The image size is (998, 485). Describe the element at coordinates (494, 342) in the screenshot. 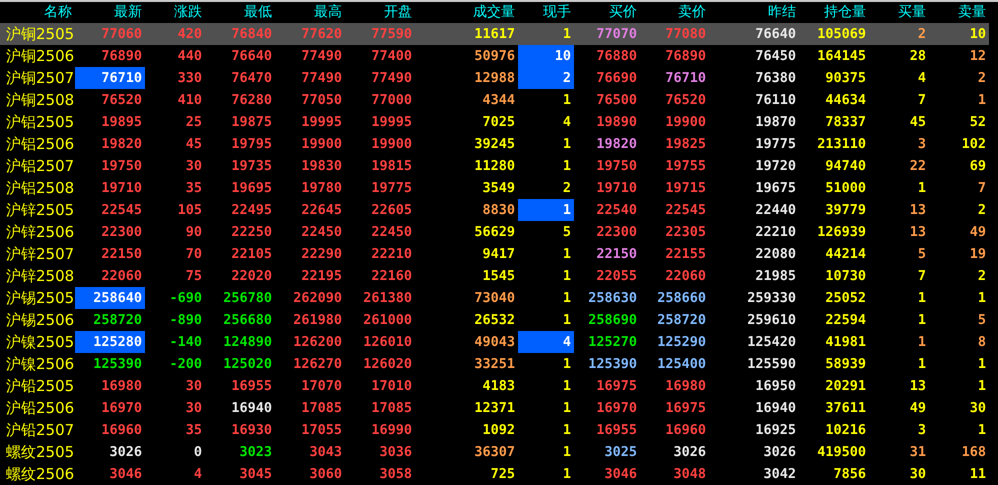

I see `table-row: 沪镍2505 125280 -140 124890 126200 126010 49043 4 125270 125290 125420 41981 1 8` at that location.